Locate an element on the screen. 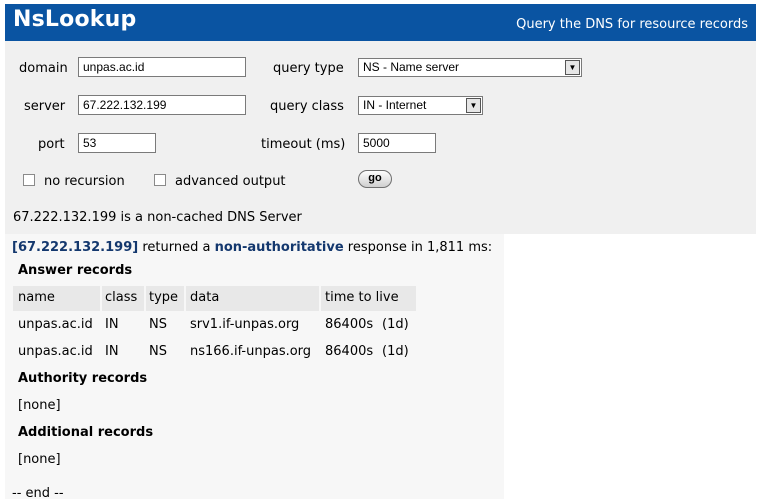  column-header: type is located at coordinates (164, 297).